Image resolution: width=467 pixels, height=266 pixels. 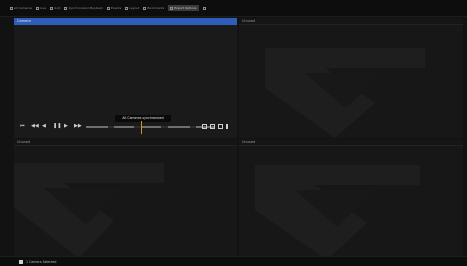 I want to click on toolbar-item-events: Events, so click(x=114, y=8).